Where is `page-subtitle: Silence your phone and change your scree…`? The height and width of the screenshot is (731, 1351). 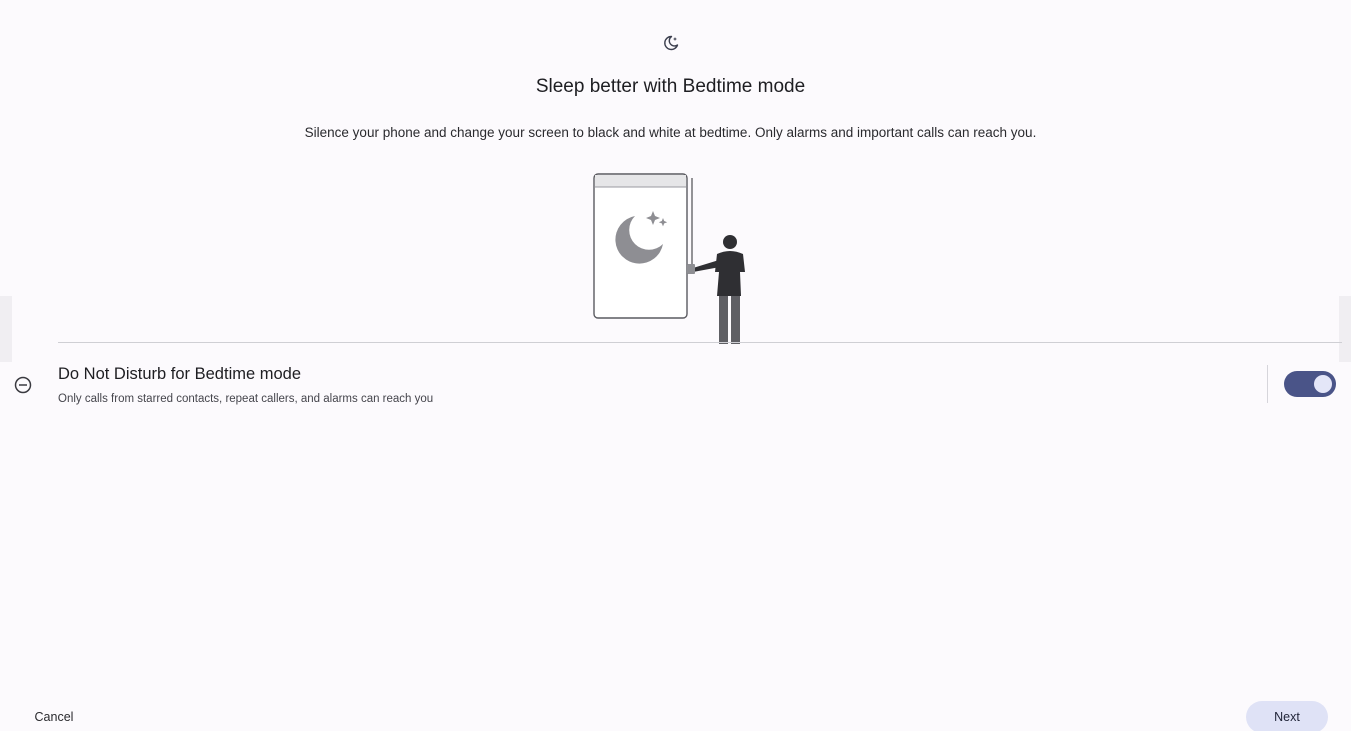 page-subtitle: Silence your phone and change your scree… is located at coordinates (670, 132).